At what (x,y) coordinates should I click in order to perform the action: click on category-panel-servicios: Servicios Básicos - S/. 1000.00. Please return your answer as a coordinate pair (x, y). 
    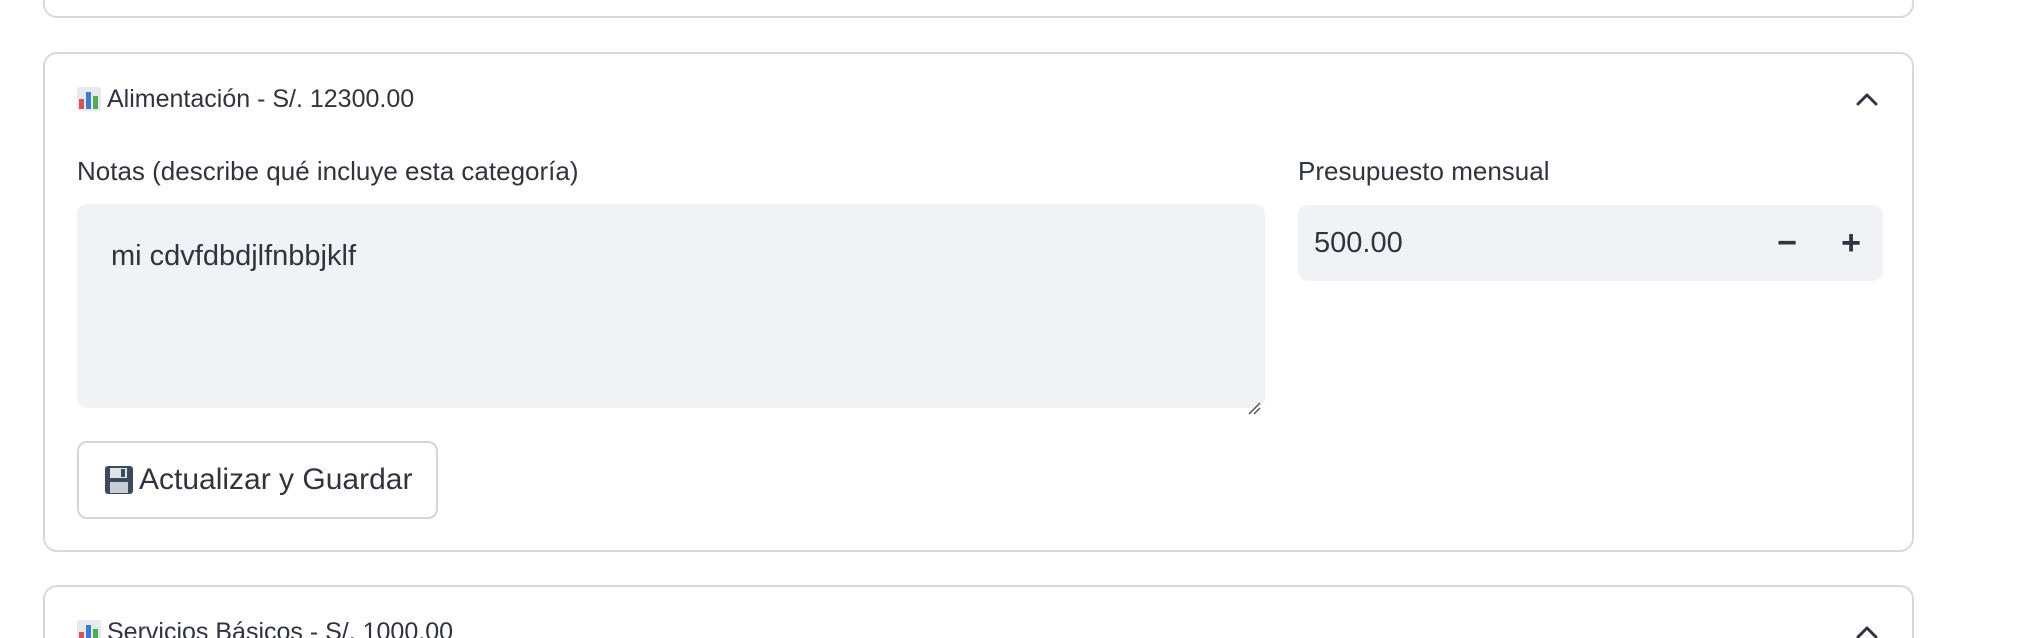
    Looking at the image, I should click on (978, 611).